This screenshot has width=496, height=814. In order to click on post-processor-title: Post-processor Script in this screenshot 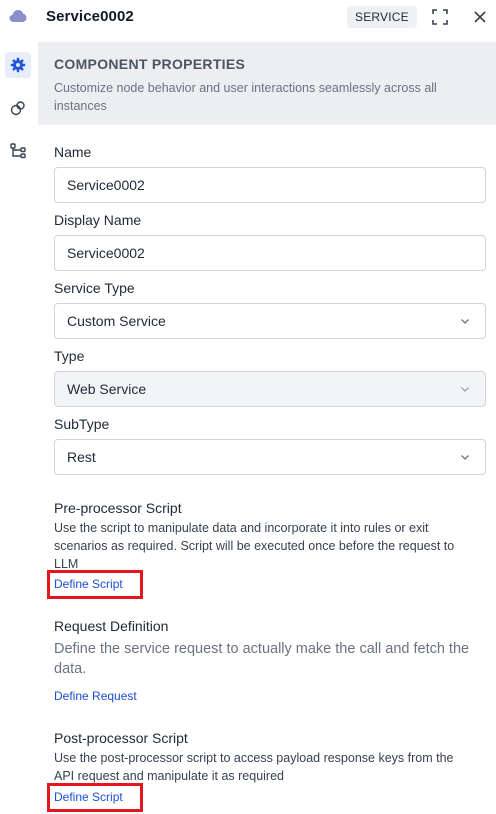, I will do `click(121, 738)`.